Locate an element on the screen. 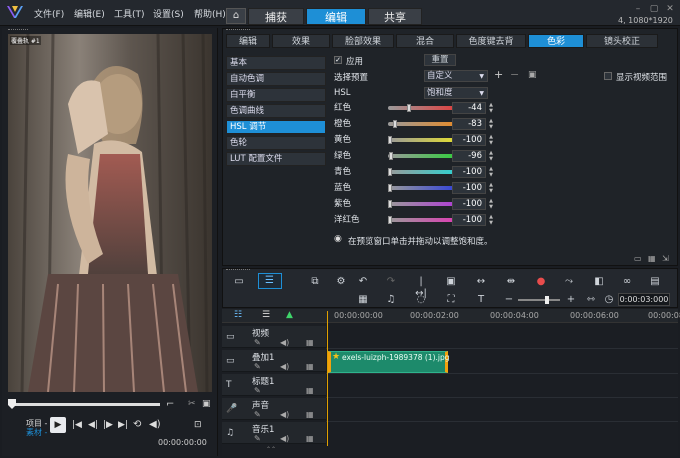 This screenshot has height=458, width=680. track-voice: 🎤 声音 ✎ ◀) ▦ is located at coordinates (274, 409).